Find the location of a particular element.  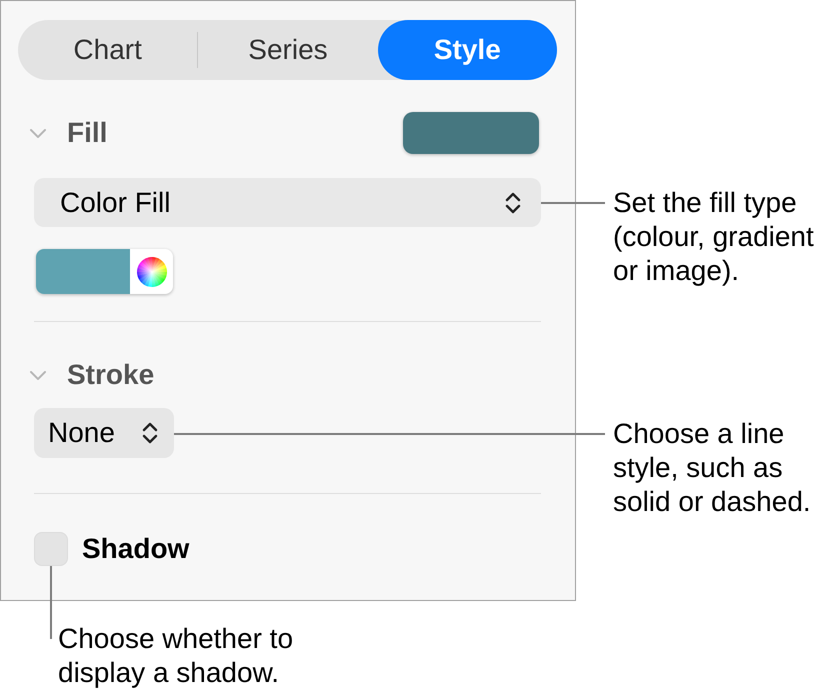

tab: Chart is located at coordinates (108, 50).